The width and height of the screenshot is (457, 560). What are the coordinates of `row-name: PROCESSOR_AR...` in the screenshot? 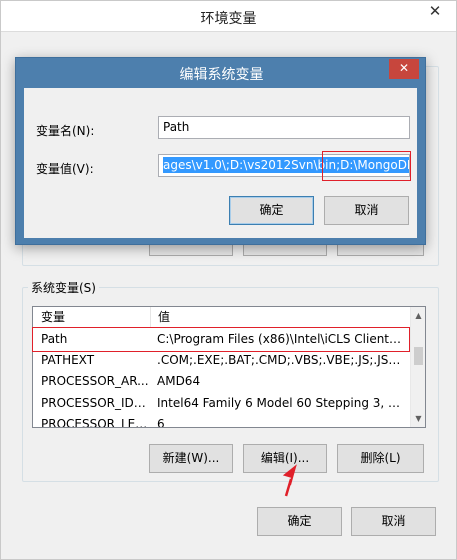 It's located at (95, 381).